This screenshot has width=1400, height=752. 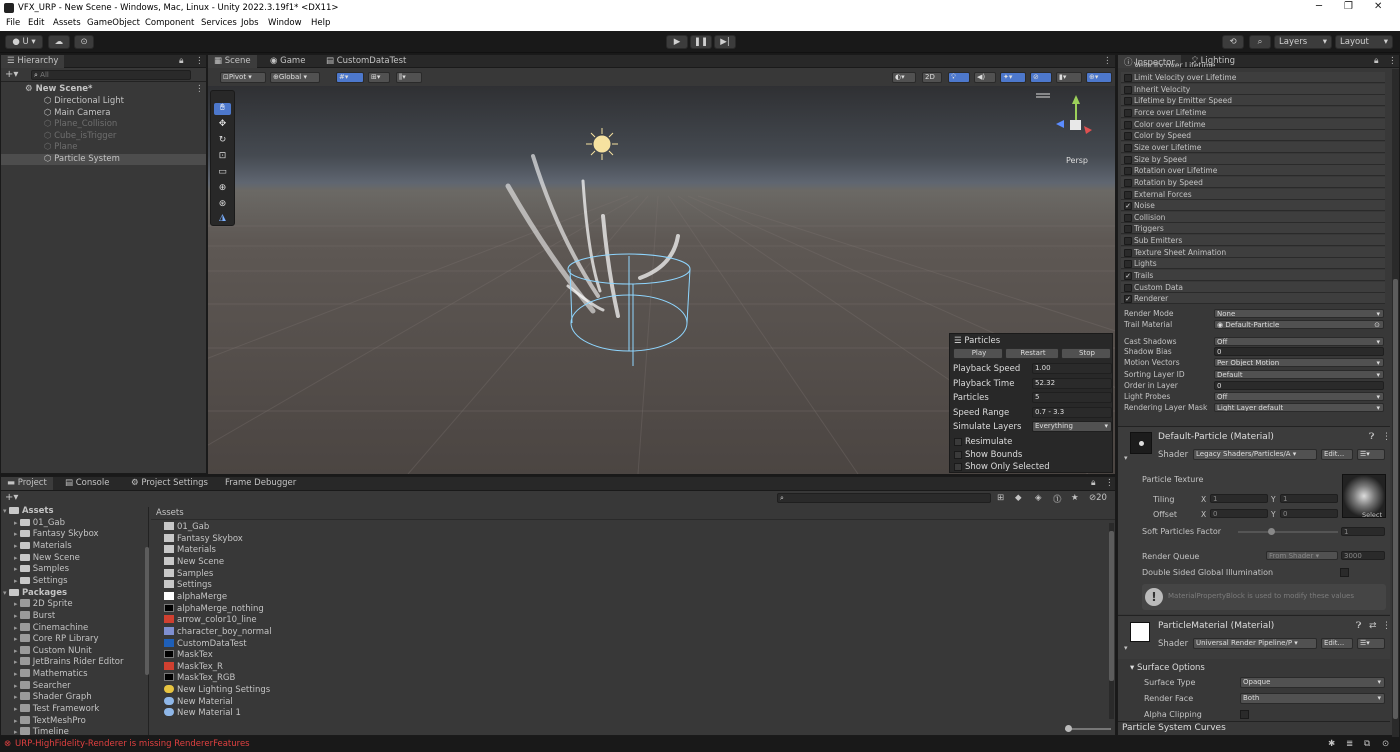 What do you see at coordinates (366, 61) in the screenshot?
I see `tab-customdatatest: ▤ CustomDataTest` at bounding box center [366, 61].